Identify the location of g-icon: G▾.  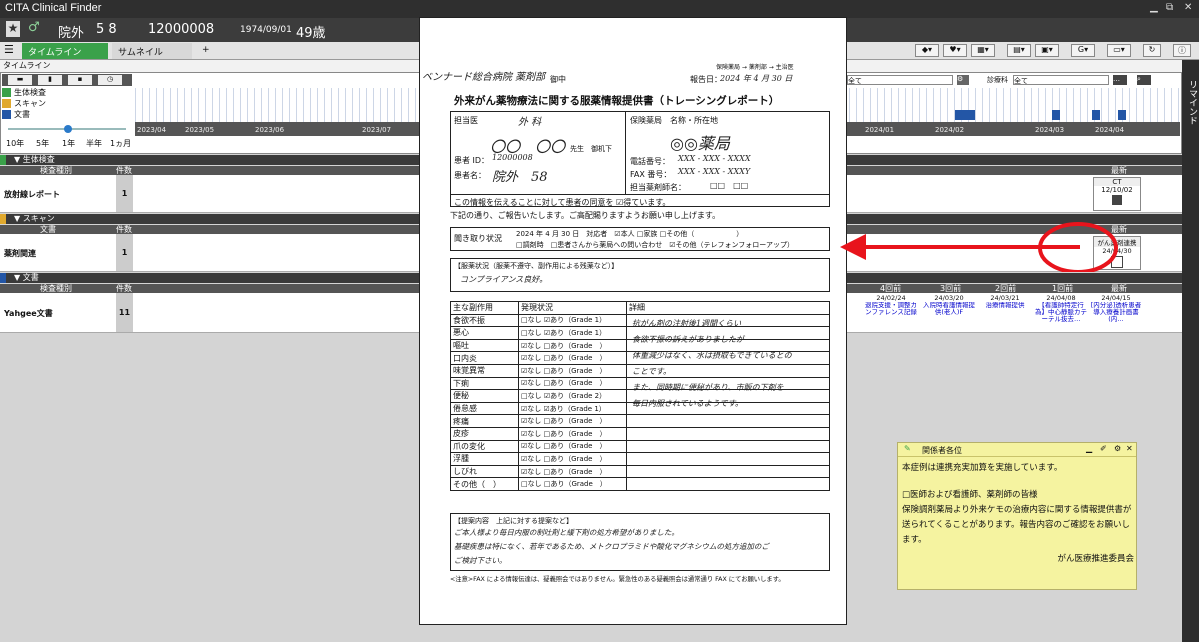
(1083, 50).